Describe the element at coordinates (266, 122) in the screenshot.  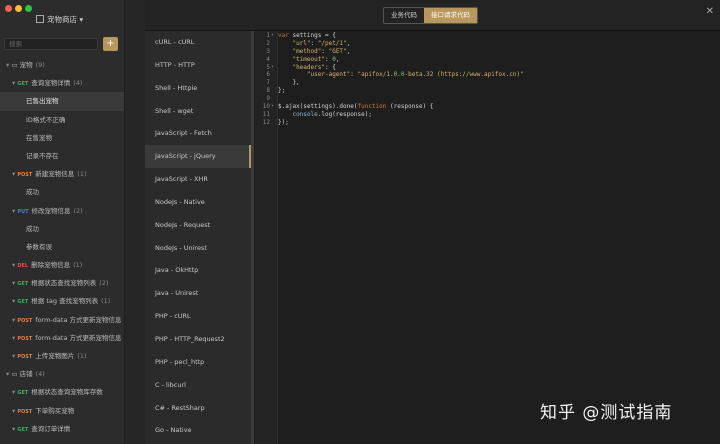
I see `line-number: 12` at that location.